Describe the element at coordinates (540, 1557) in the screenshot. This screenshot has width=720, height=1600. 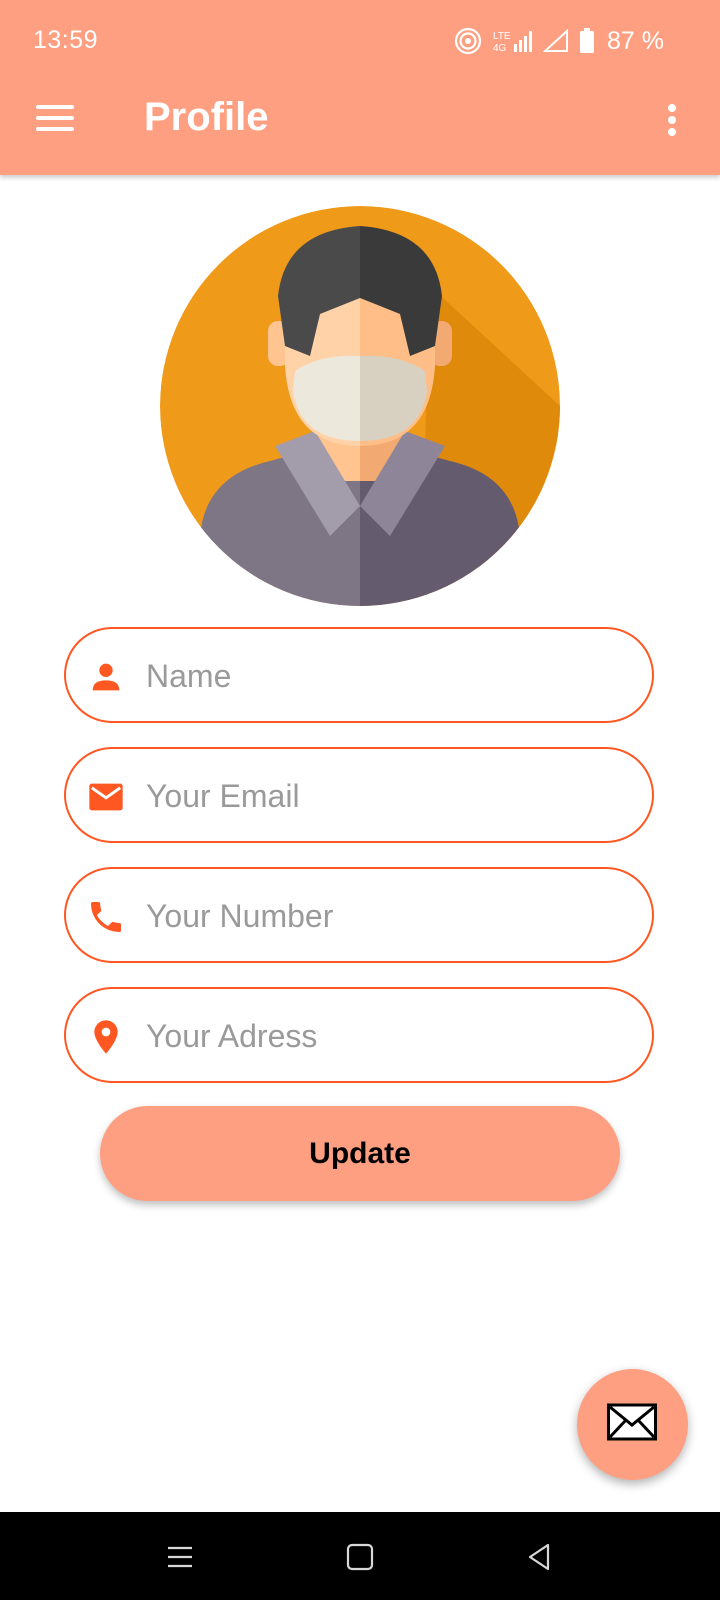
I see `back-icon` at that location.